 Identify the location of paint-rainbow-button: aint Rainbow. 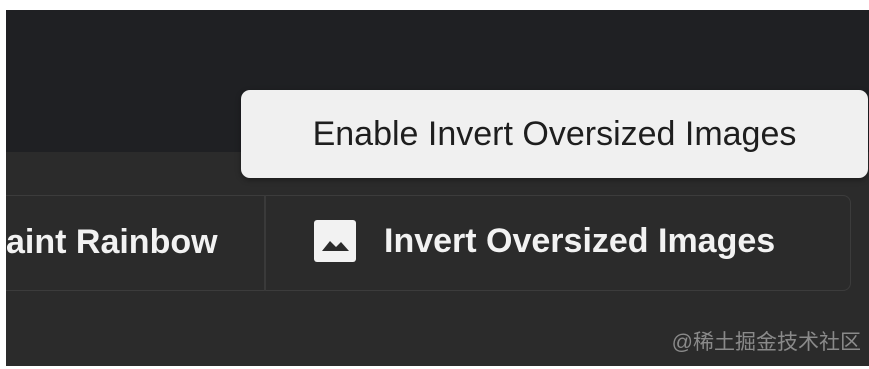
(112, 242).